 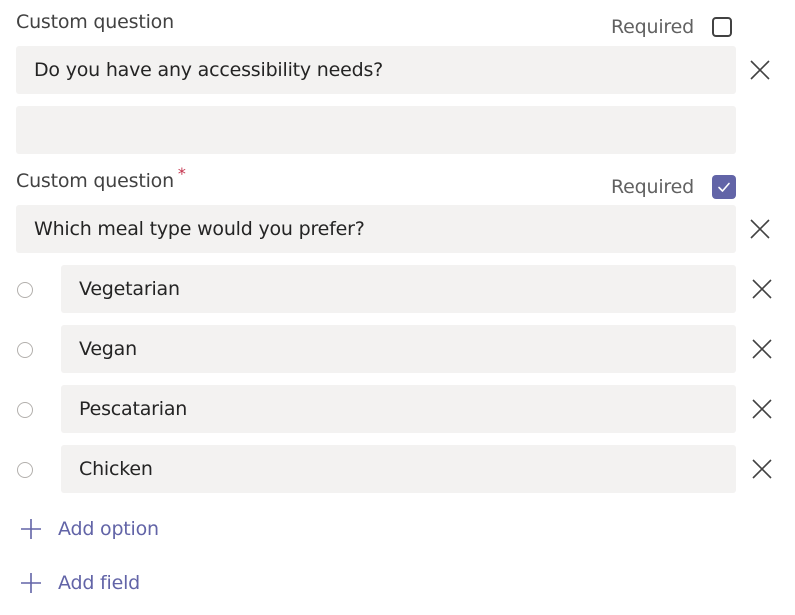 What do you see at coordinates (209, 70) in the screenshot?
I see `question-1-input-value: Do you have any accessibility needs?` at bounding box center [209, 70].